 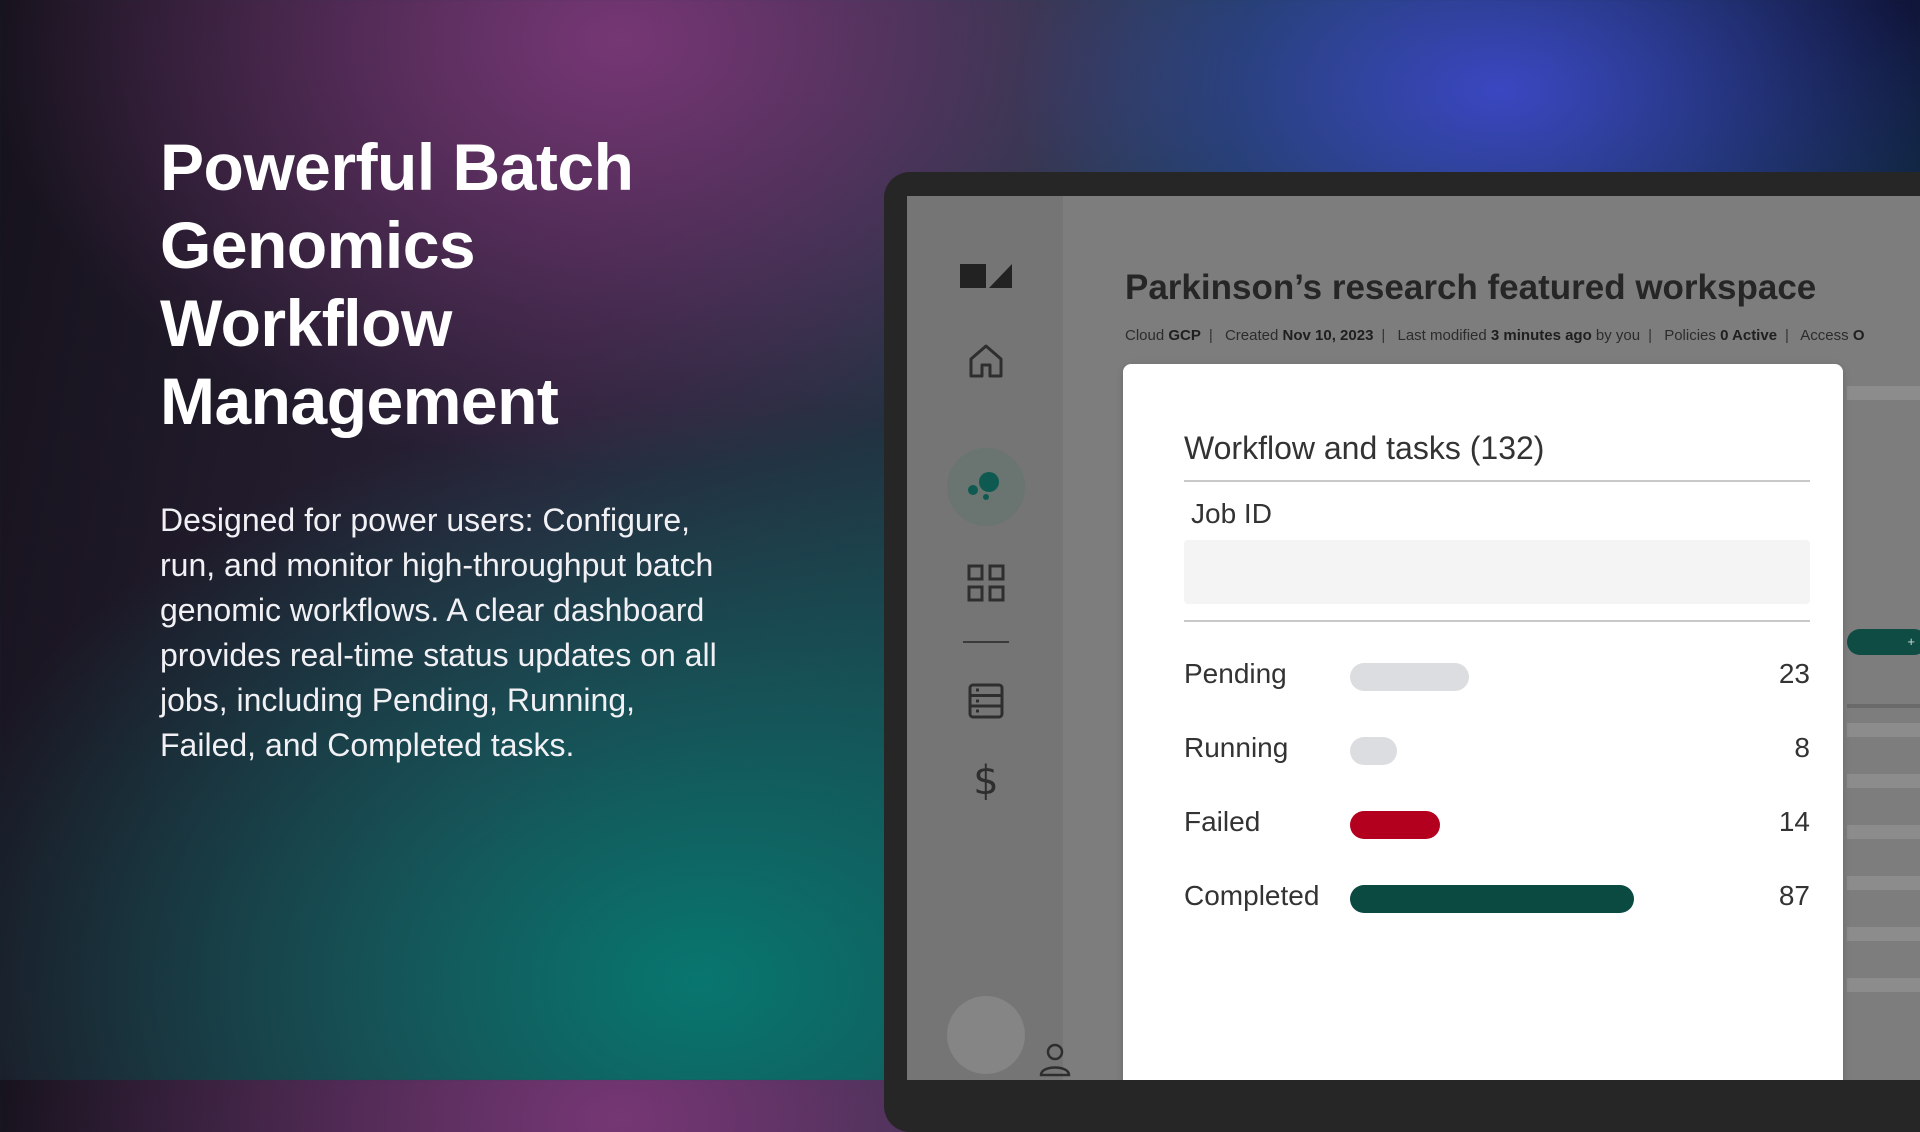 I want to click on workflow-icon, so click(x=986, y=487).